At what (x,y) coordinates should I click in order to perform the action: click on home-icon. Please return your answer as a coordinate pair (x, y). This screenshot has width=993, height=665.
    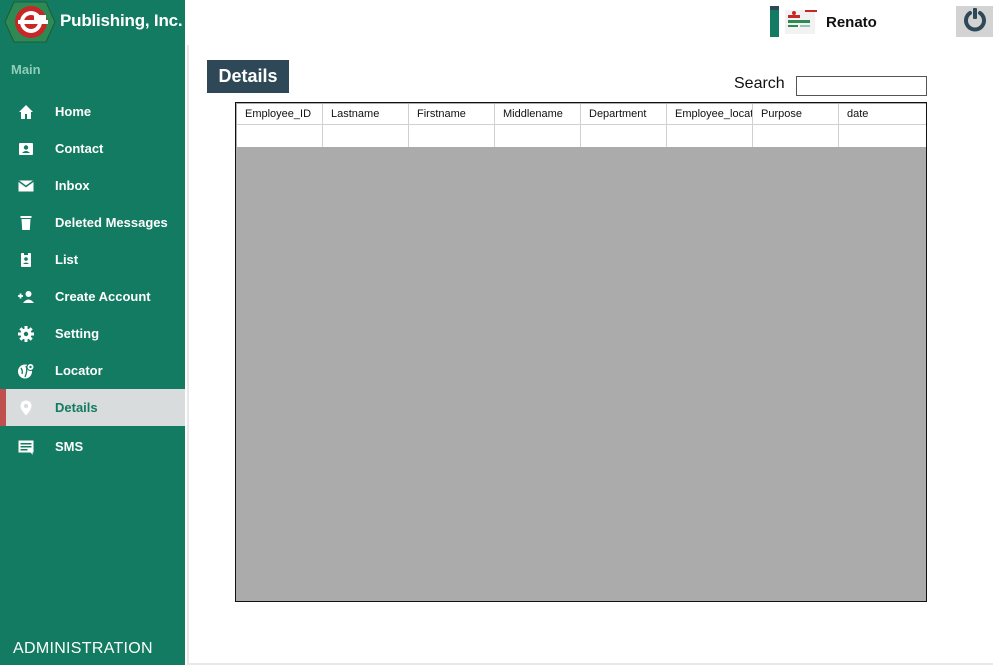
    Looking at the image, I should click on (26, 112).